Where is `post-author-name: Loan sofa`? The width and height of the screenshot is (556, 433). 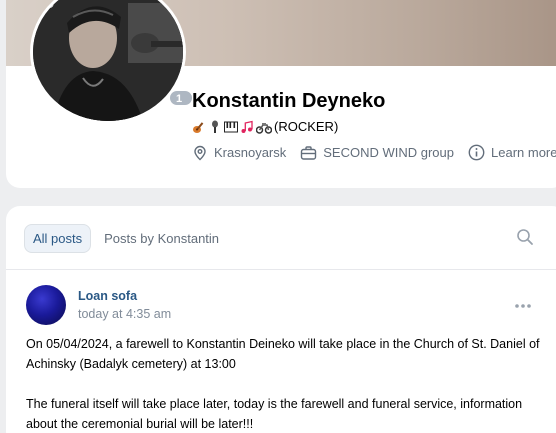
post-author-name: Loan sofa is located at coordinates (107, 296).